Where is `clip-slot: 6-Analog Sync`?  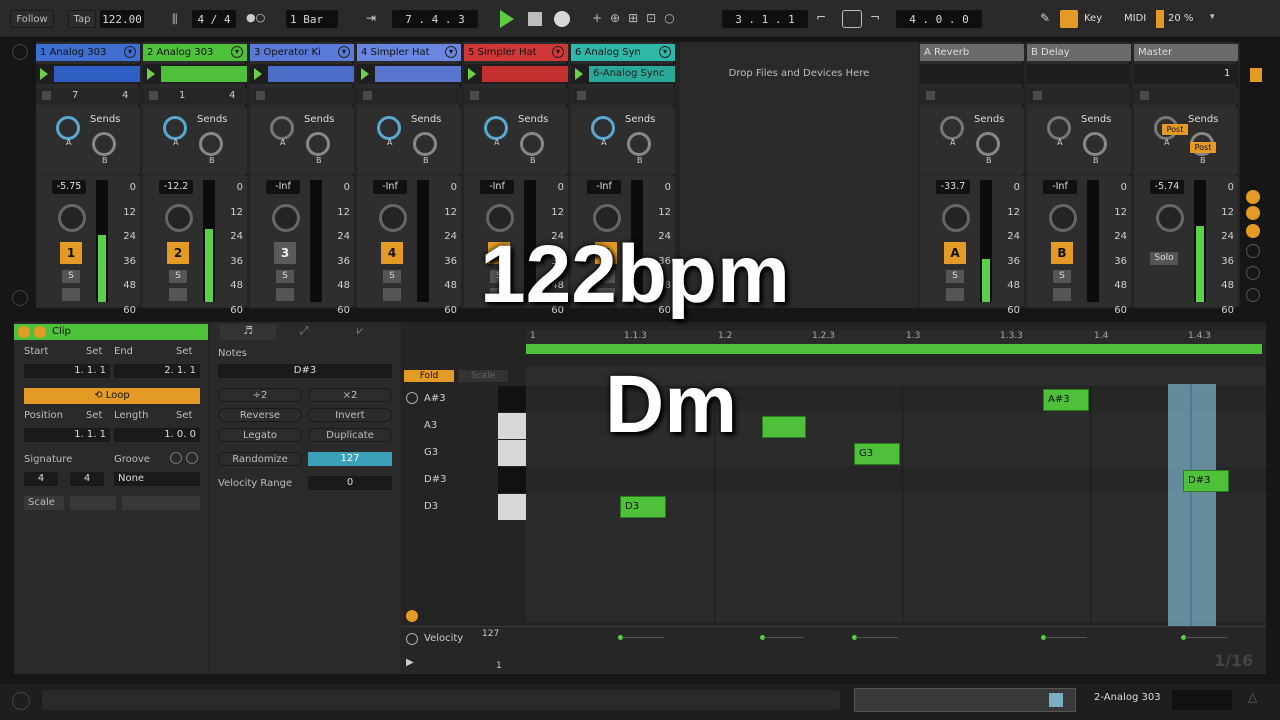 clip-slot: 6-Analog Sync is located at coordinates (623, 74).